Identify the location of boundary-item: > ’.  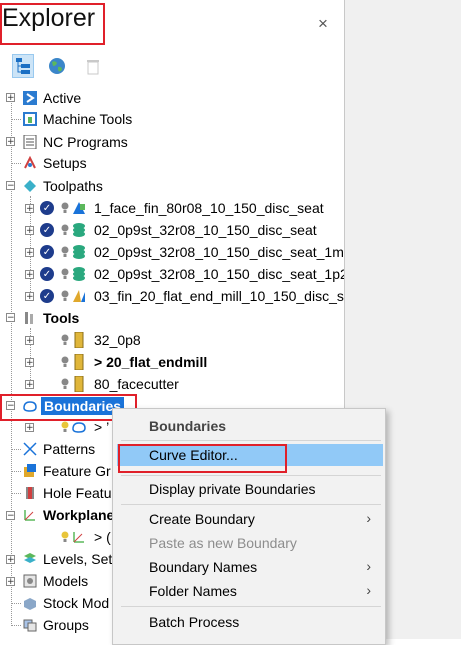
(101, 427).